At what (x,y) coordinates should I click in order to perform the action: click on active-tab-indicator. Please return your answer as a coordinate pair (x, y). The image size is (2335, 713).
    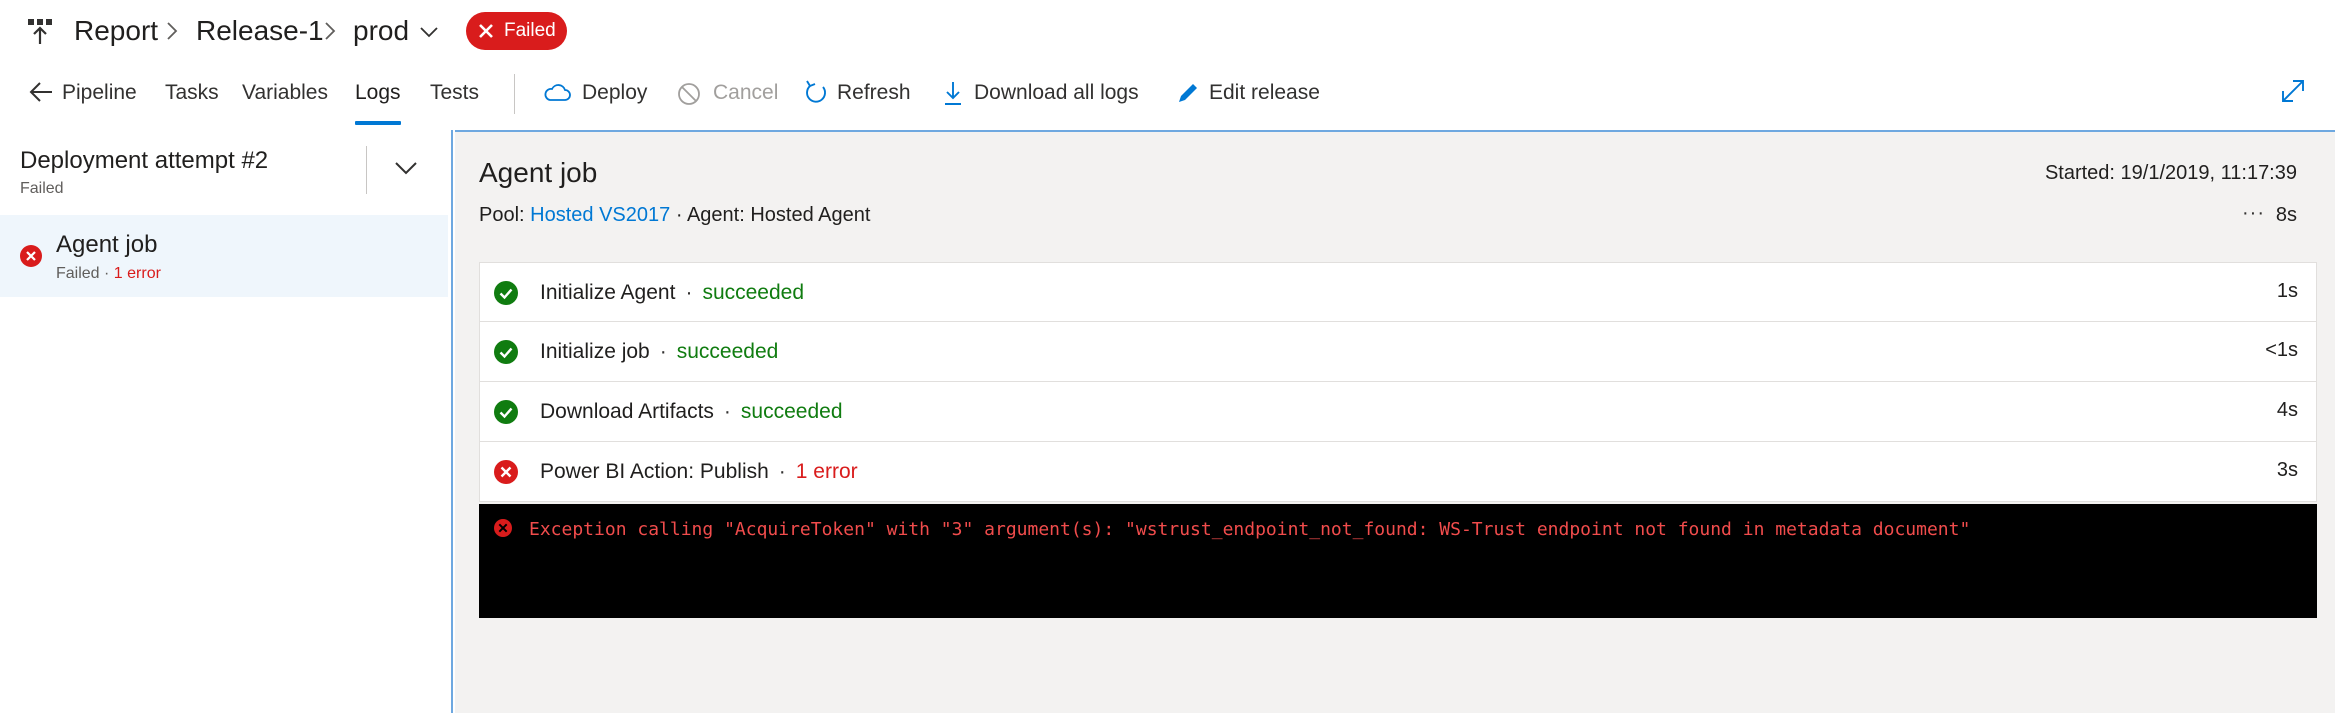
    Looking at the image, I should click on (378, 123).